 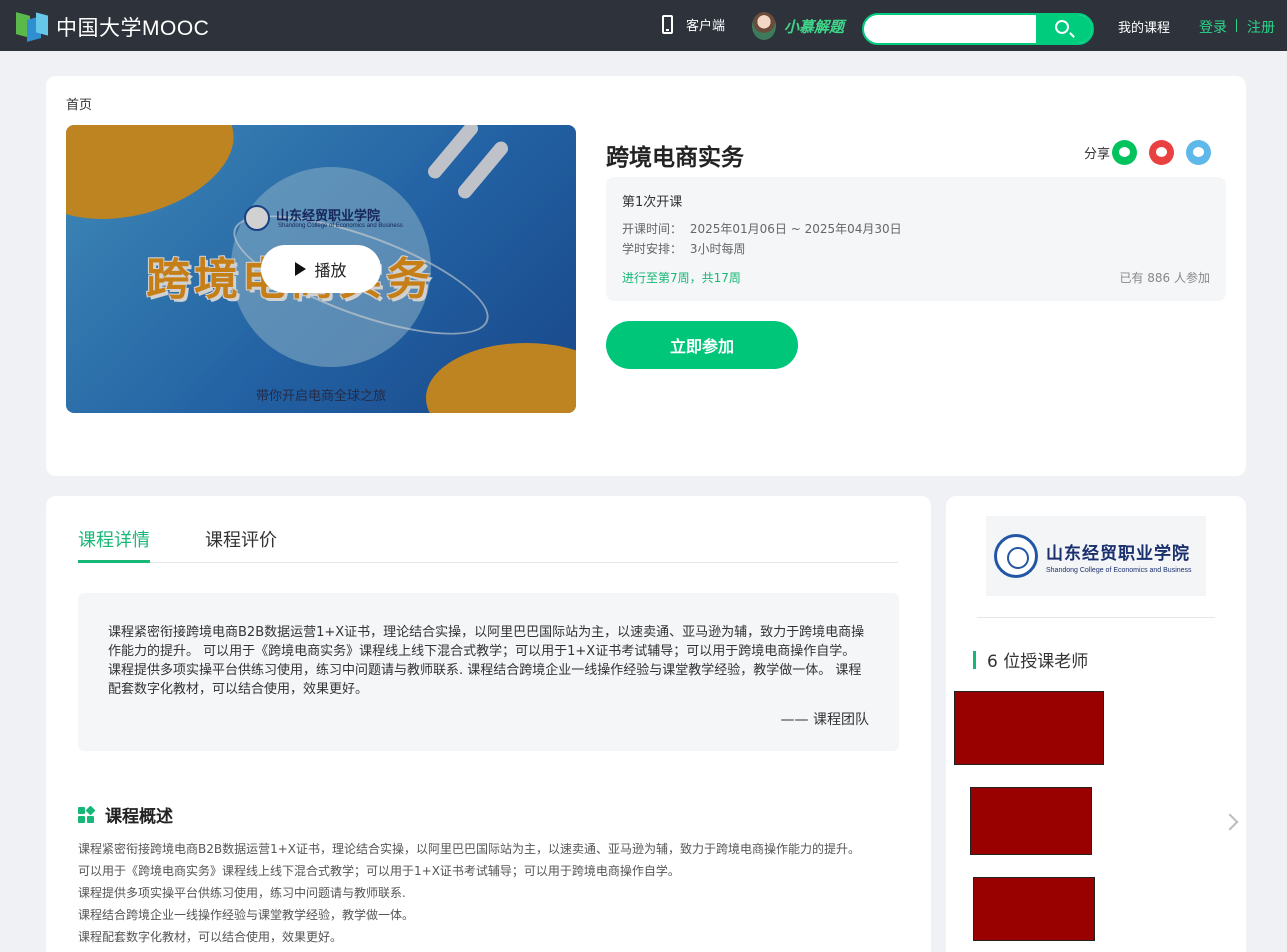 I want to click on login-link: 登录, so click(x=1213, y=27).